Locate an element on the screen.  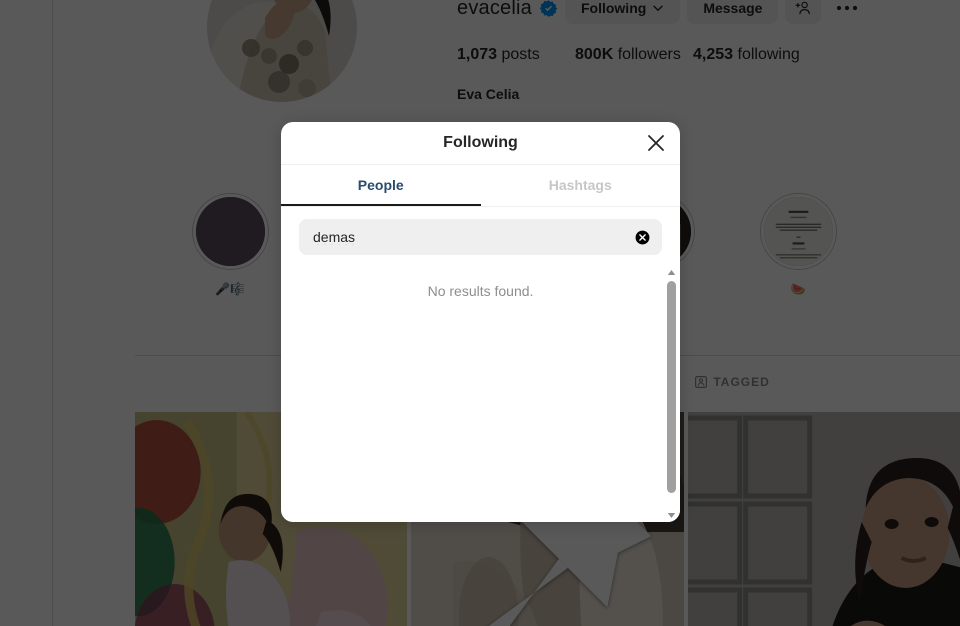
modal-search-area is located at coordinates (480, 236).